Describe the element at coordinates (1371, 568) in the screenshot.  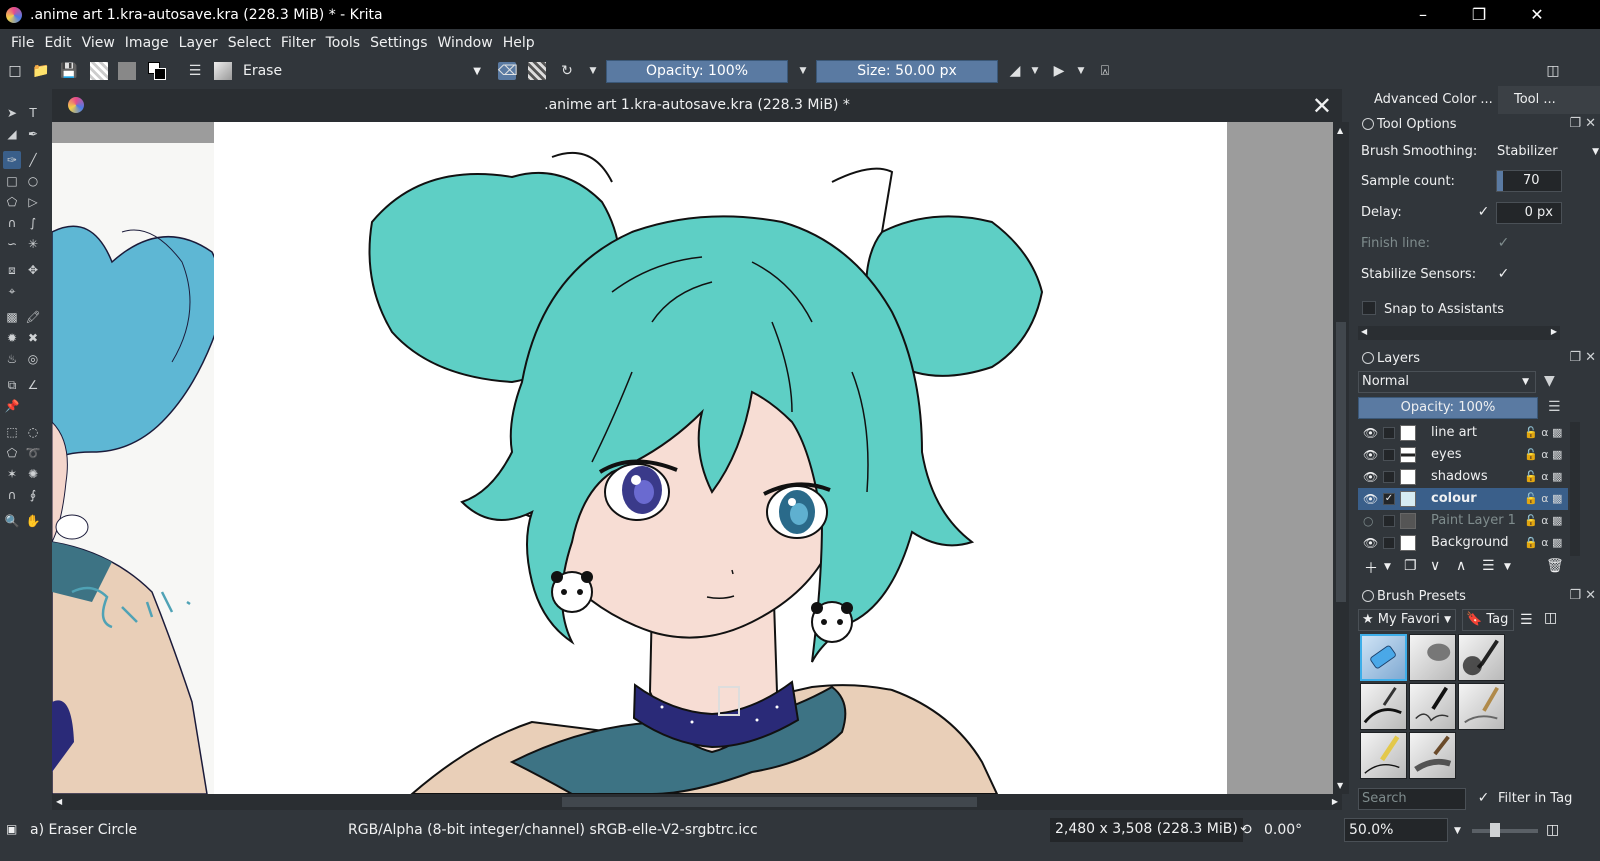
I see `add-layer-icon: ＋` at that location.